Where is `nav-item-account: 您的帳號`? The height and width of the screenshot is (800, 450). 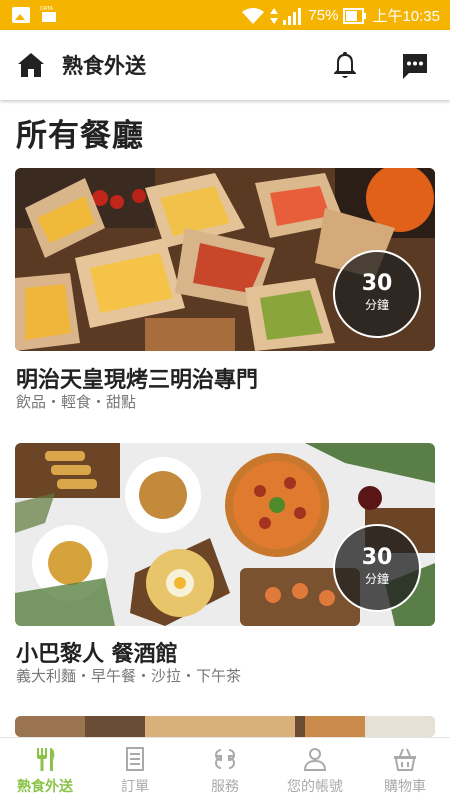
nav-item-account: 您的帳號 is located at coordinates (315, 769).